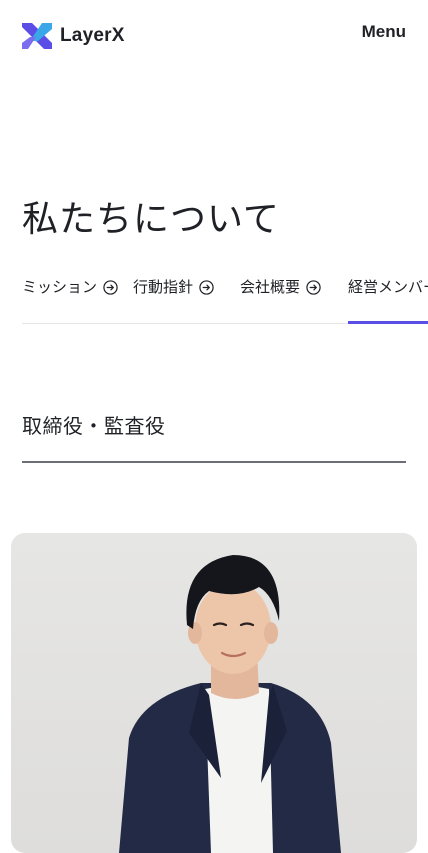 Image resolution: width=428 pixels, height=853 pixels. Describe the element at coordinates (151, 219) in the screenshot. I see `page-title: 私たちについて` at that location.